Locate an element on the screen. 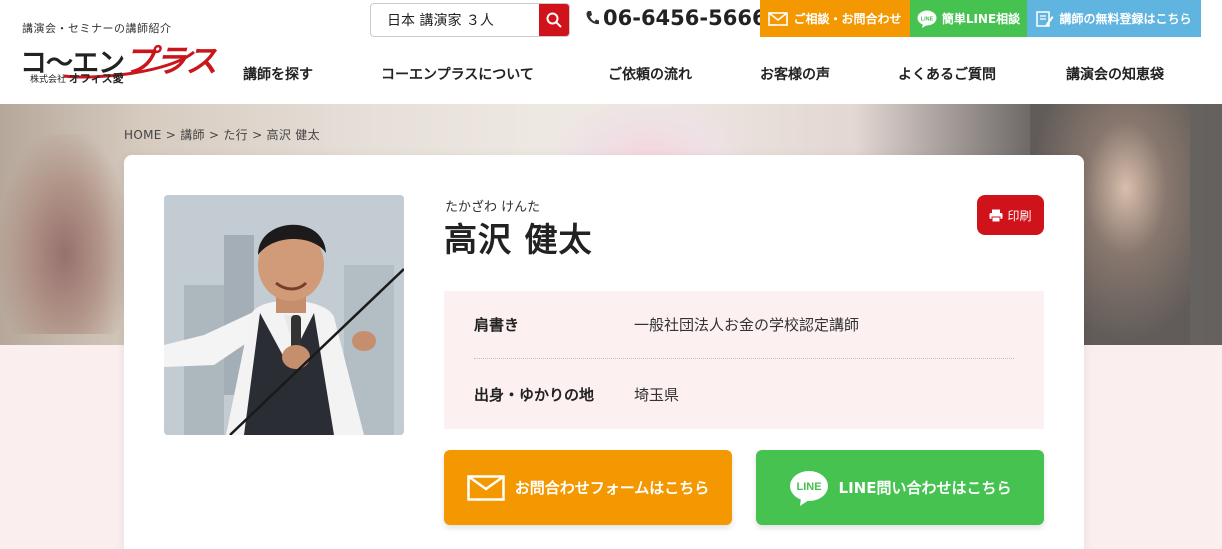 The height and width of the screenshot is (549, 1222). search-box is located at coordinates (470, 20).